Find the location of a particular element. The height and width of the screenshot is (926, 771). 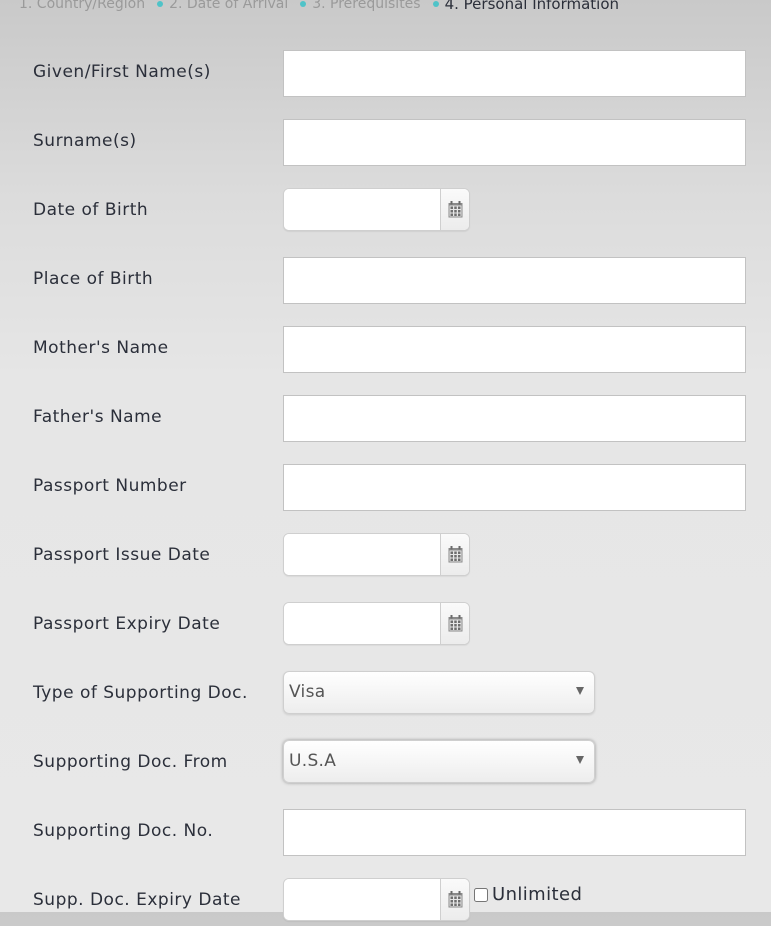

given-name-input is located at coordinates (514, 73).